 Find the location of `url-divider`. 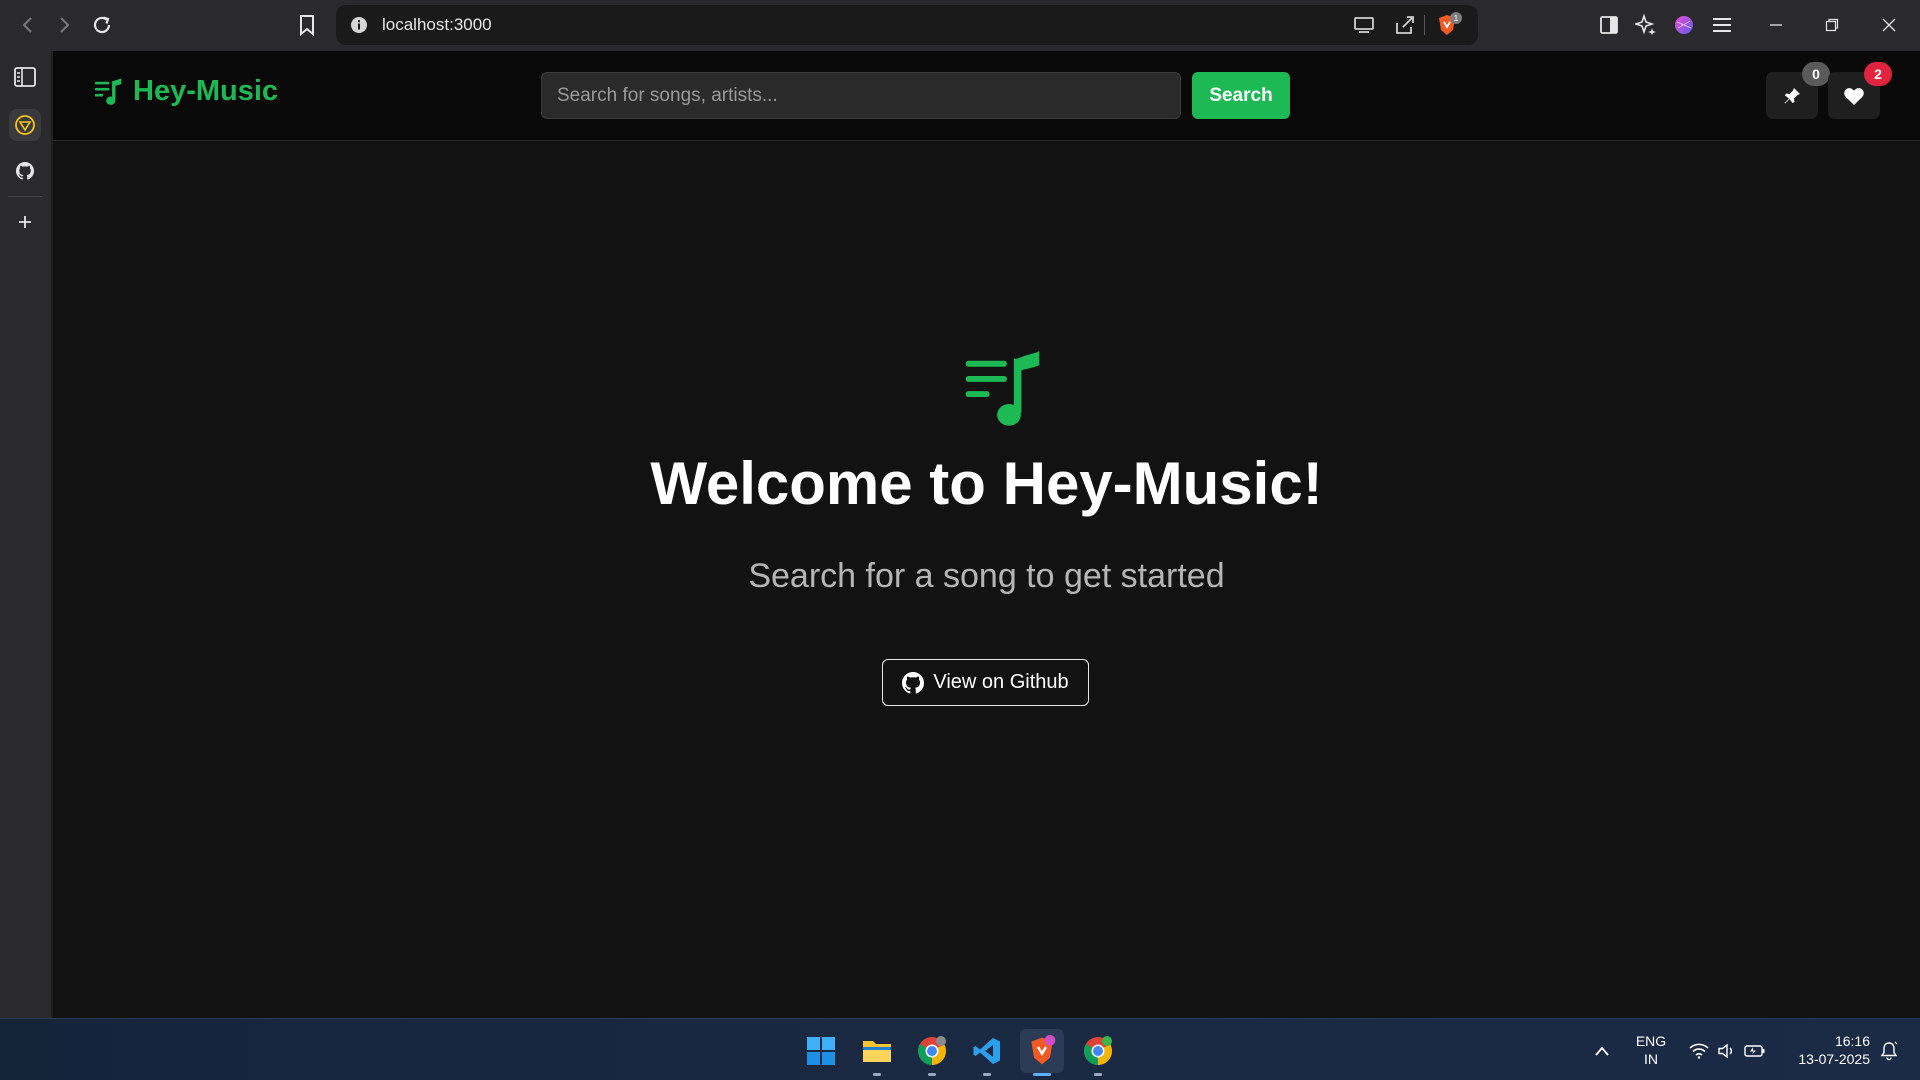

url-divider is located at coordinates (1424, 25).